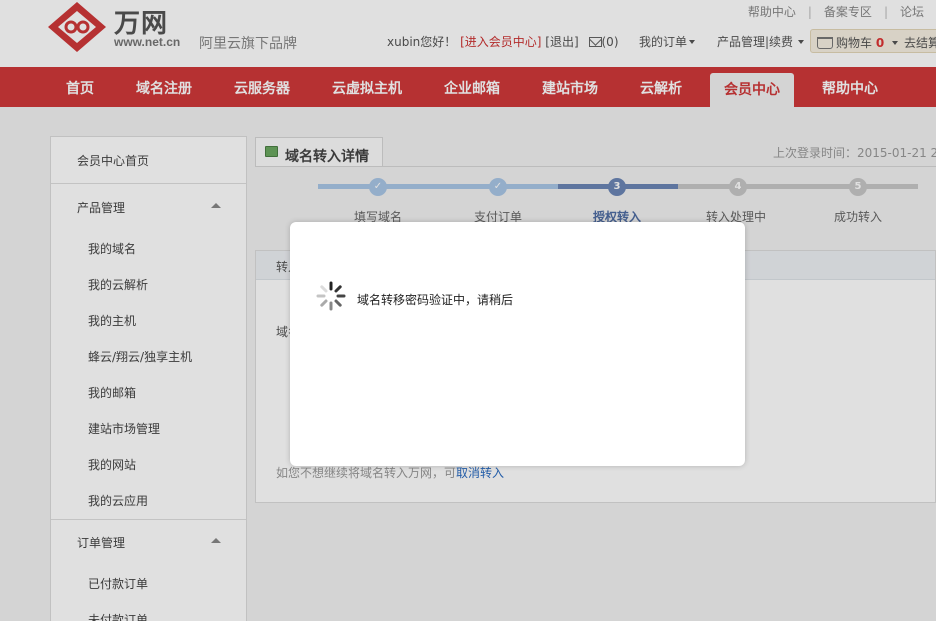  Describe the element at coordinates (435, 300) in the screenshot. I see `loading-message: 域名转移密码验证中，请稍后` at that location.